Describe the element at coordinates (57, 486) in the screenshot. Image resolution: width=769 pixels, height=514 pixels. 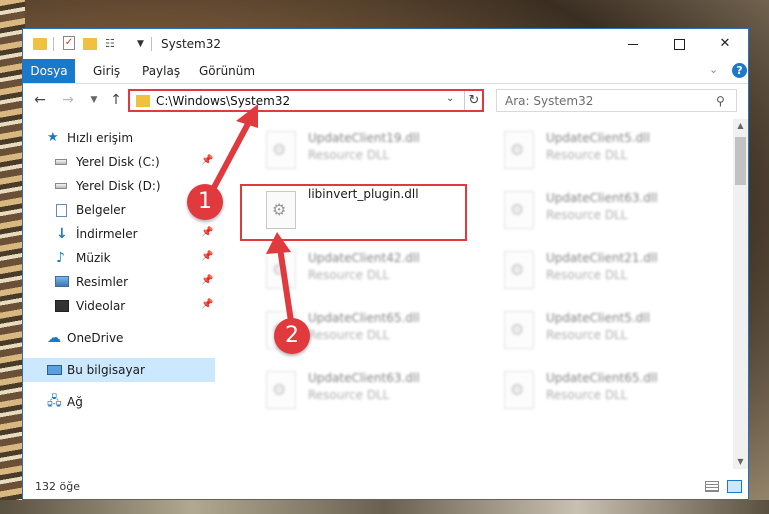
I see `item-count: 132 öğe` at that location.